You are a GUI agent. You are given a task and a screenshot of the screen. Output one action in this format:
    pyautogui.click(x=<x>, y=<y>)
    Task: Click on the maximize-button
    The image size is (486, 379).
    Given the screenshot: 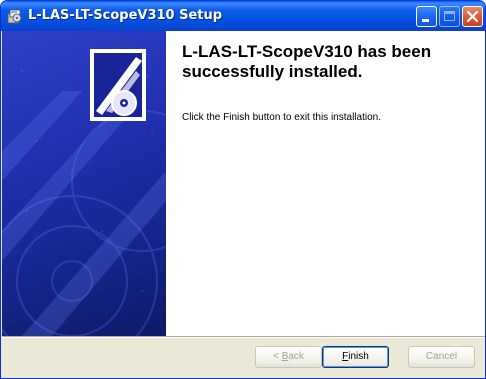 What is the action you would take?
    pyautogui.click(x=449, y=16)
    